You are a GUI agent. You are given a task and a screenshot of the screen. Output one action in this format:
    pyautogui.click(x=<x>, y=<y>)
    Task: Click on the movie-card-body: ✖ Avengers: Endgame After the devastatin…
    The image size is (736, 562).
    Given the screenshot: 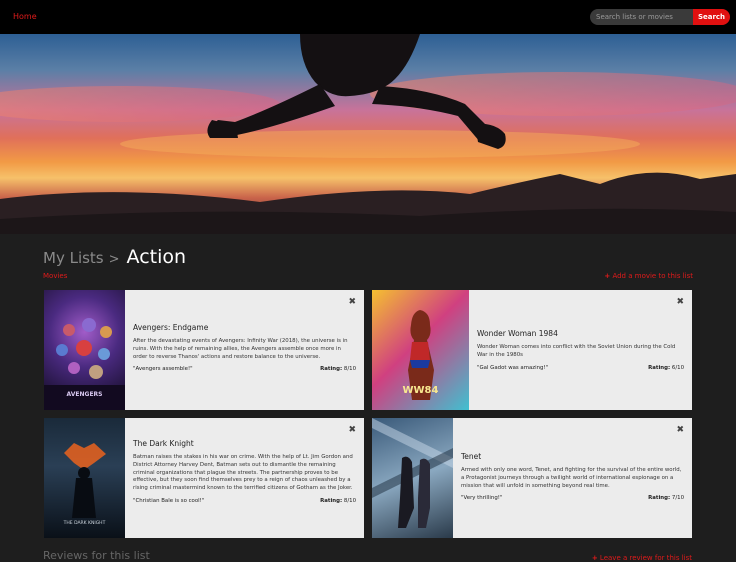 What is the action you would take?
    pyautogui.click(x=244, y=350)
    